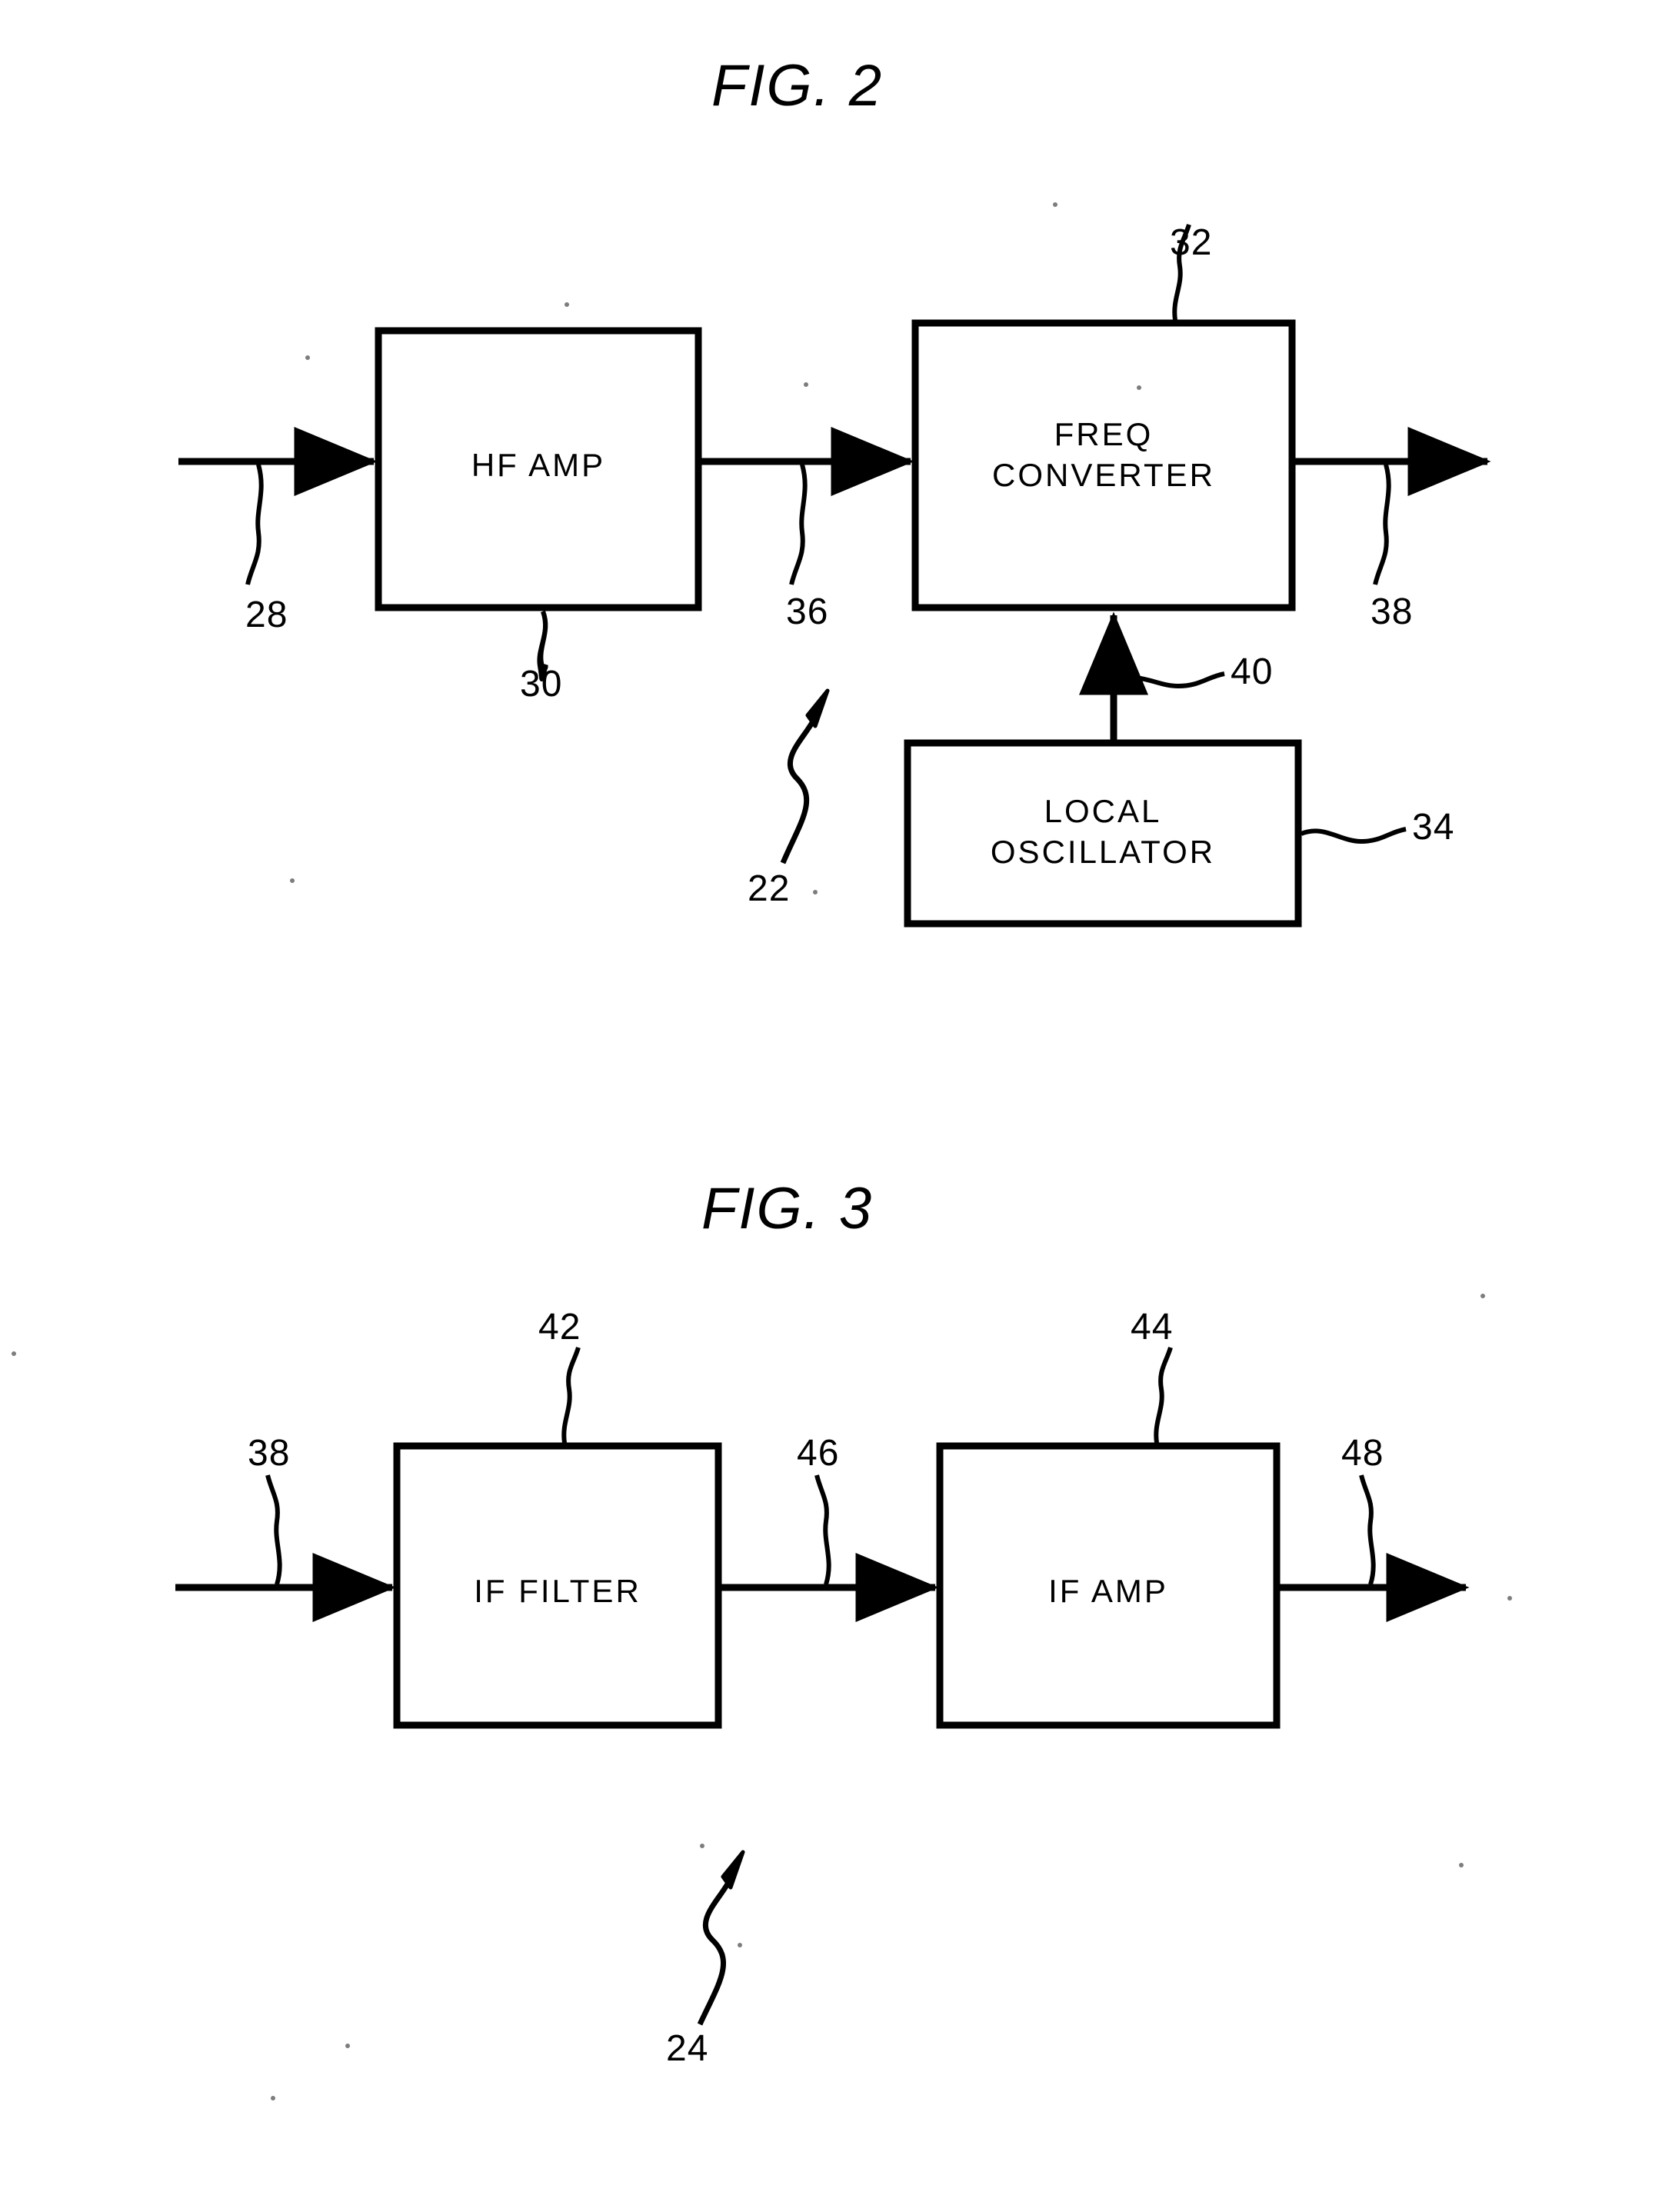 The width and height of the screenshot is (1662, 2212). What do you see at coordinates (807, 611) in the screenshot?
I see `reference-numeral-36: 36` at bounding box center [807, 611].